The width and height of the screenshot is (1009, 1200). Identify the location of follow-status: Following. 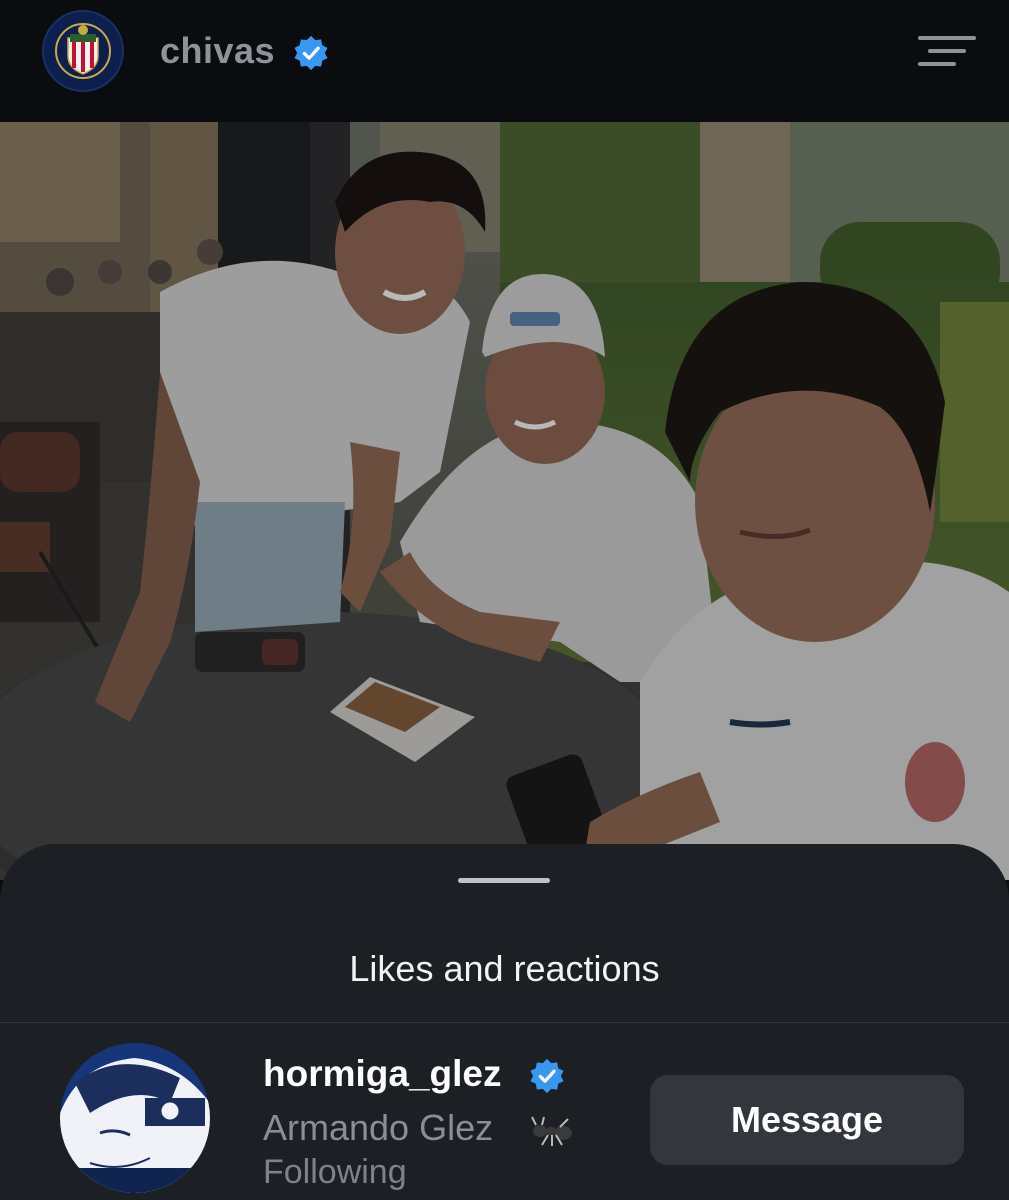
(335, 1172).